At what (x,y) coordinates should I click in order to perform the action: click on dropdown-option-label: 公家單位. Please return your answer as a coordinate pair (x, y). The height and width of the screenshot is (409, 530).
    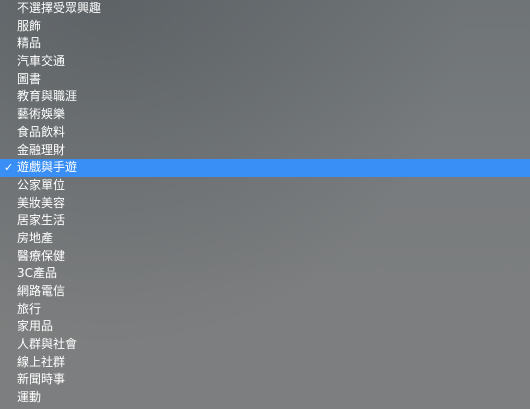
    Looking at the image, I should click on (41, 184).